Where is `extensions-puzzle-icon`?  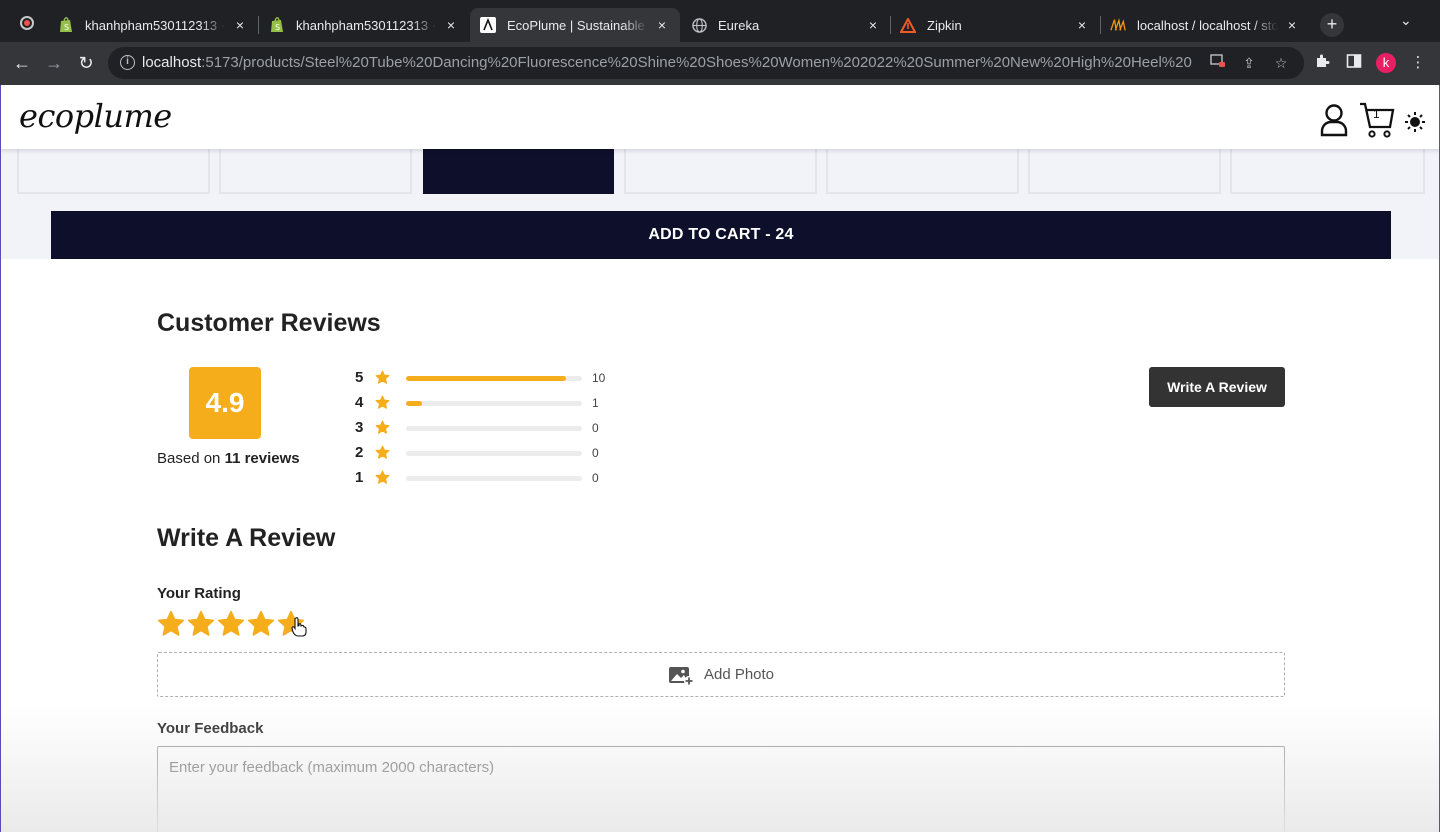
extensions-puzzle-icon is located at coordinates (1322, 63).